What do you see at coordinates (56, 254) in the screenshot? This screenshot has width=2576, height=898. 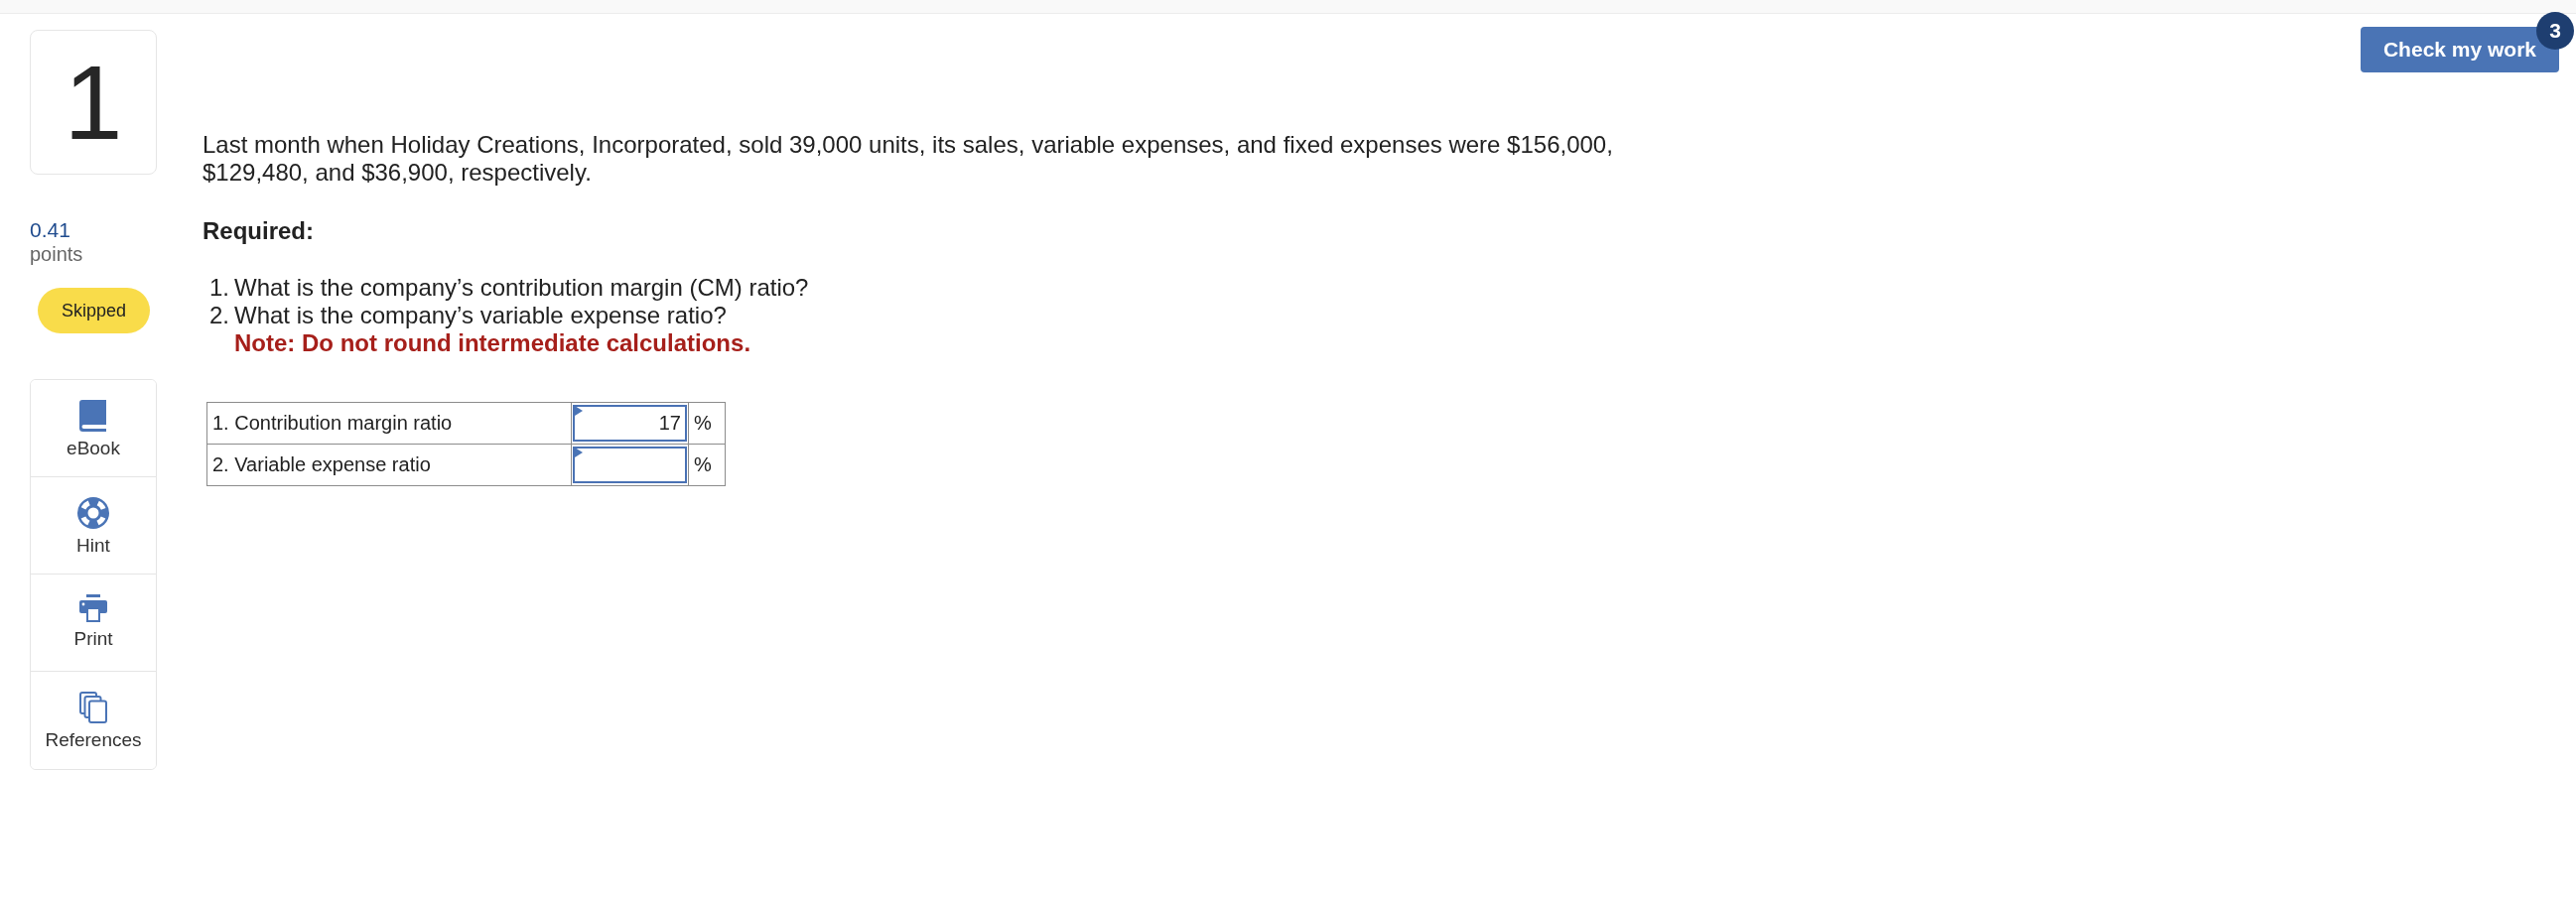 I see `points-label: points` at bounding box center [56, 254].